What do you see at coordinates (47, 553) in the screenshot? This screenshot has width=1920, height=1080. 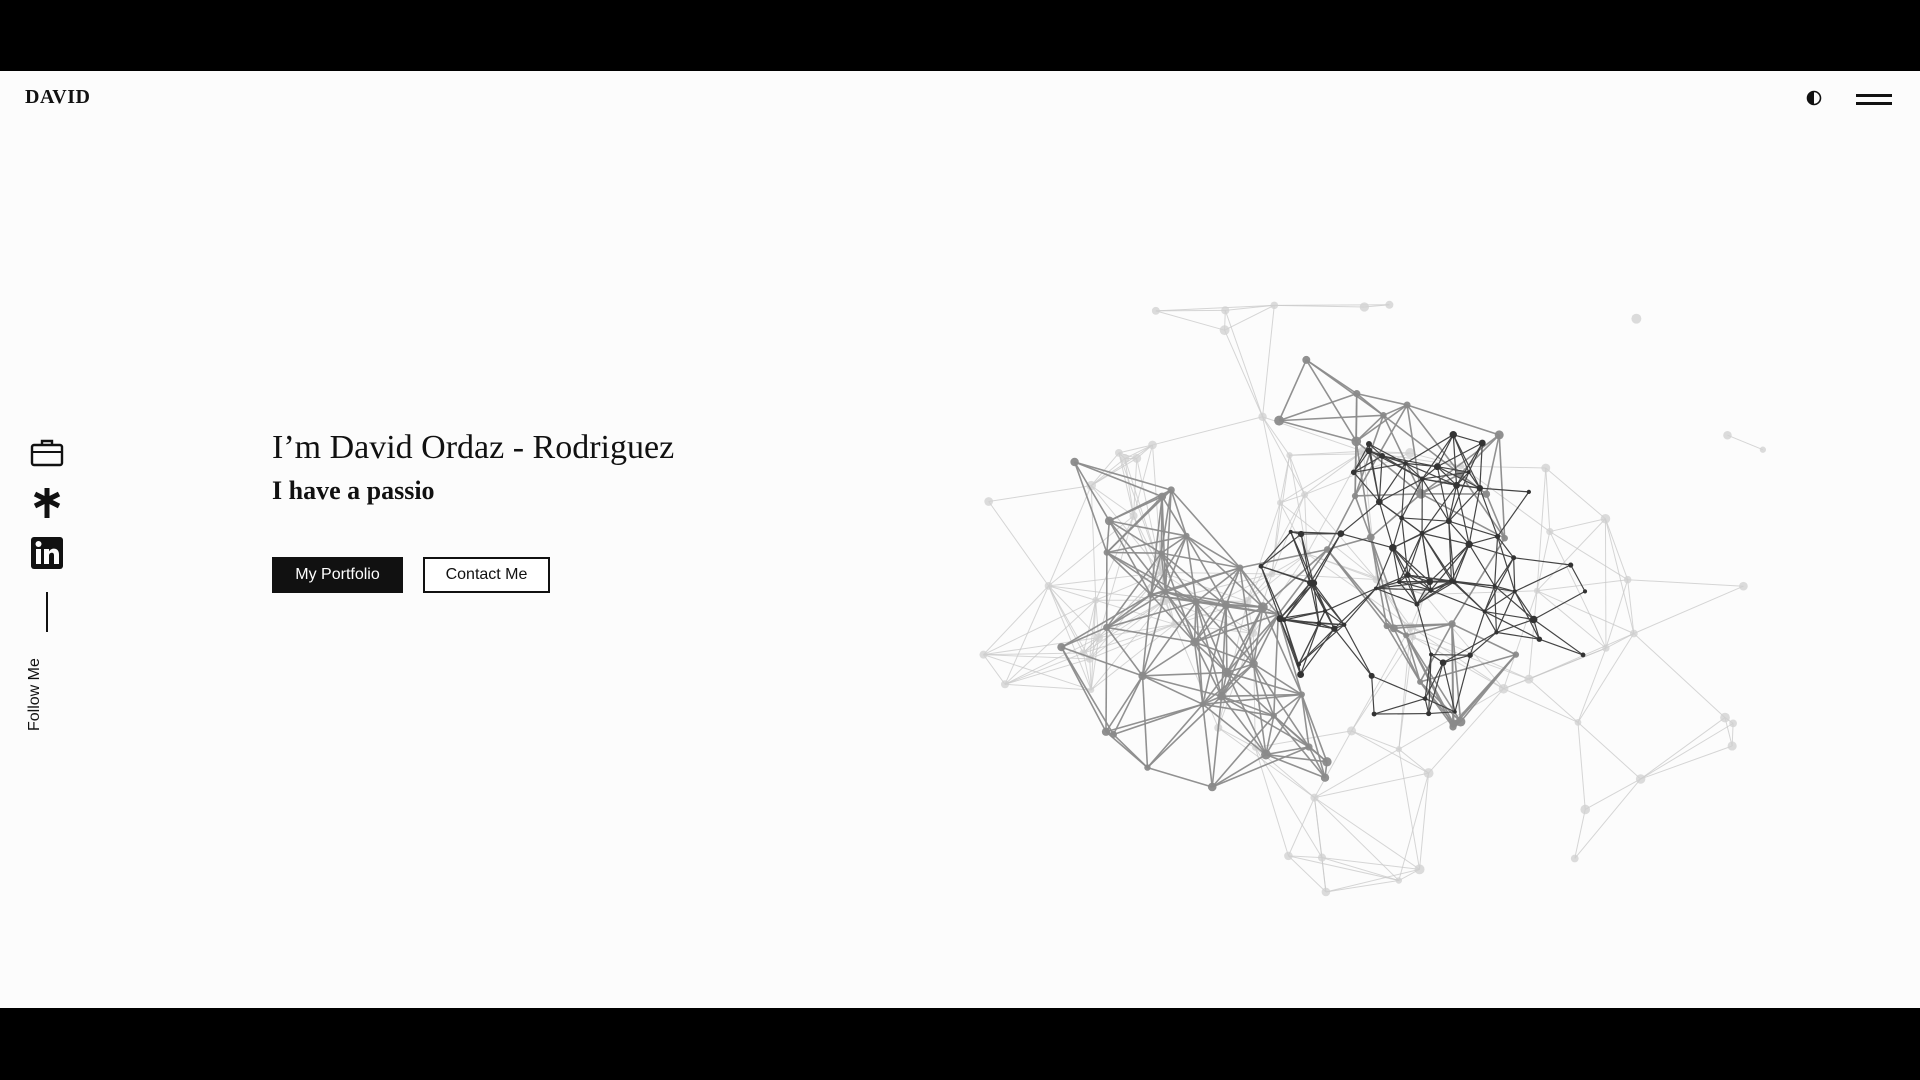 I see `linkedin-icon` at bounding box center [47, 553].